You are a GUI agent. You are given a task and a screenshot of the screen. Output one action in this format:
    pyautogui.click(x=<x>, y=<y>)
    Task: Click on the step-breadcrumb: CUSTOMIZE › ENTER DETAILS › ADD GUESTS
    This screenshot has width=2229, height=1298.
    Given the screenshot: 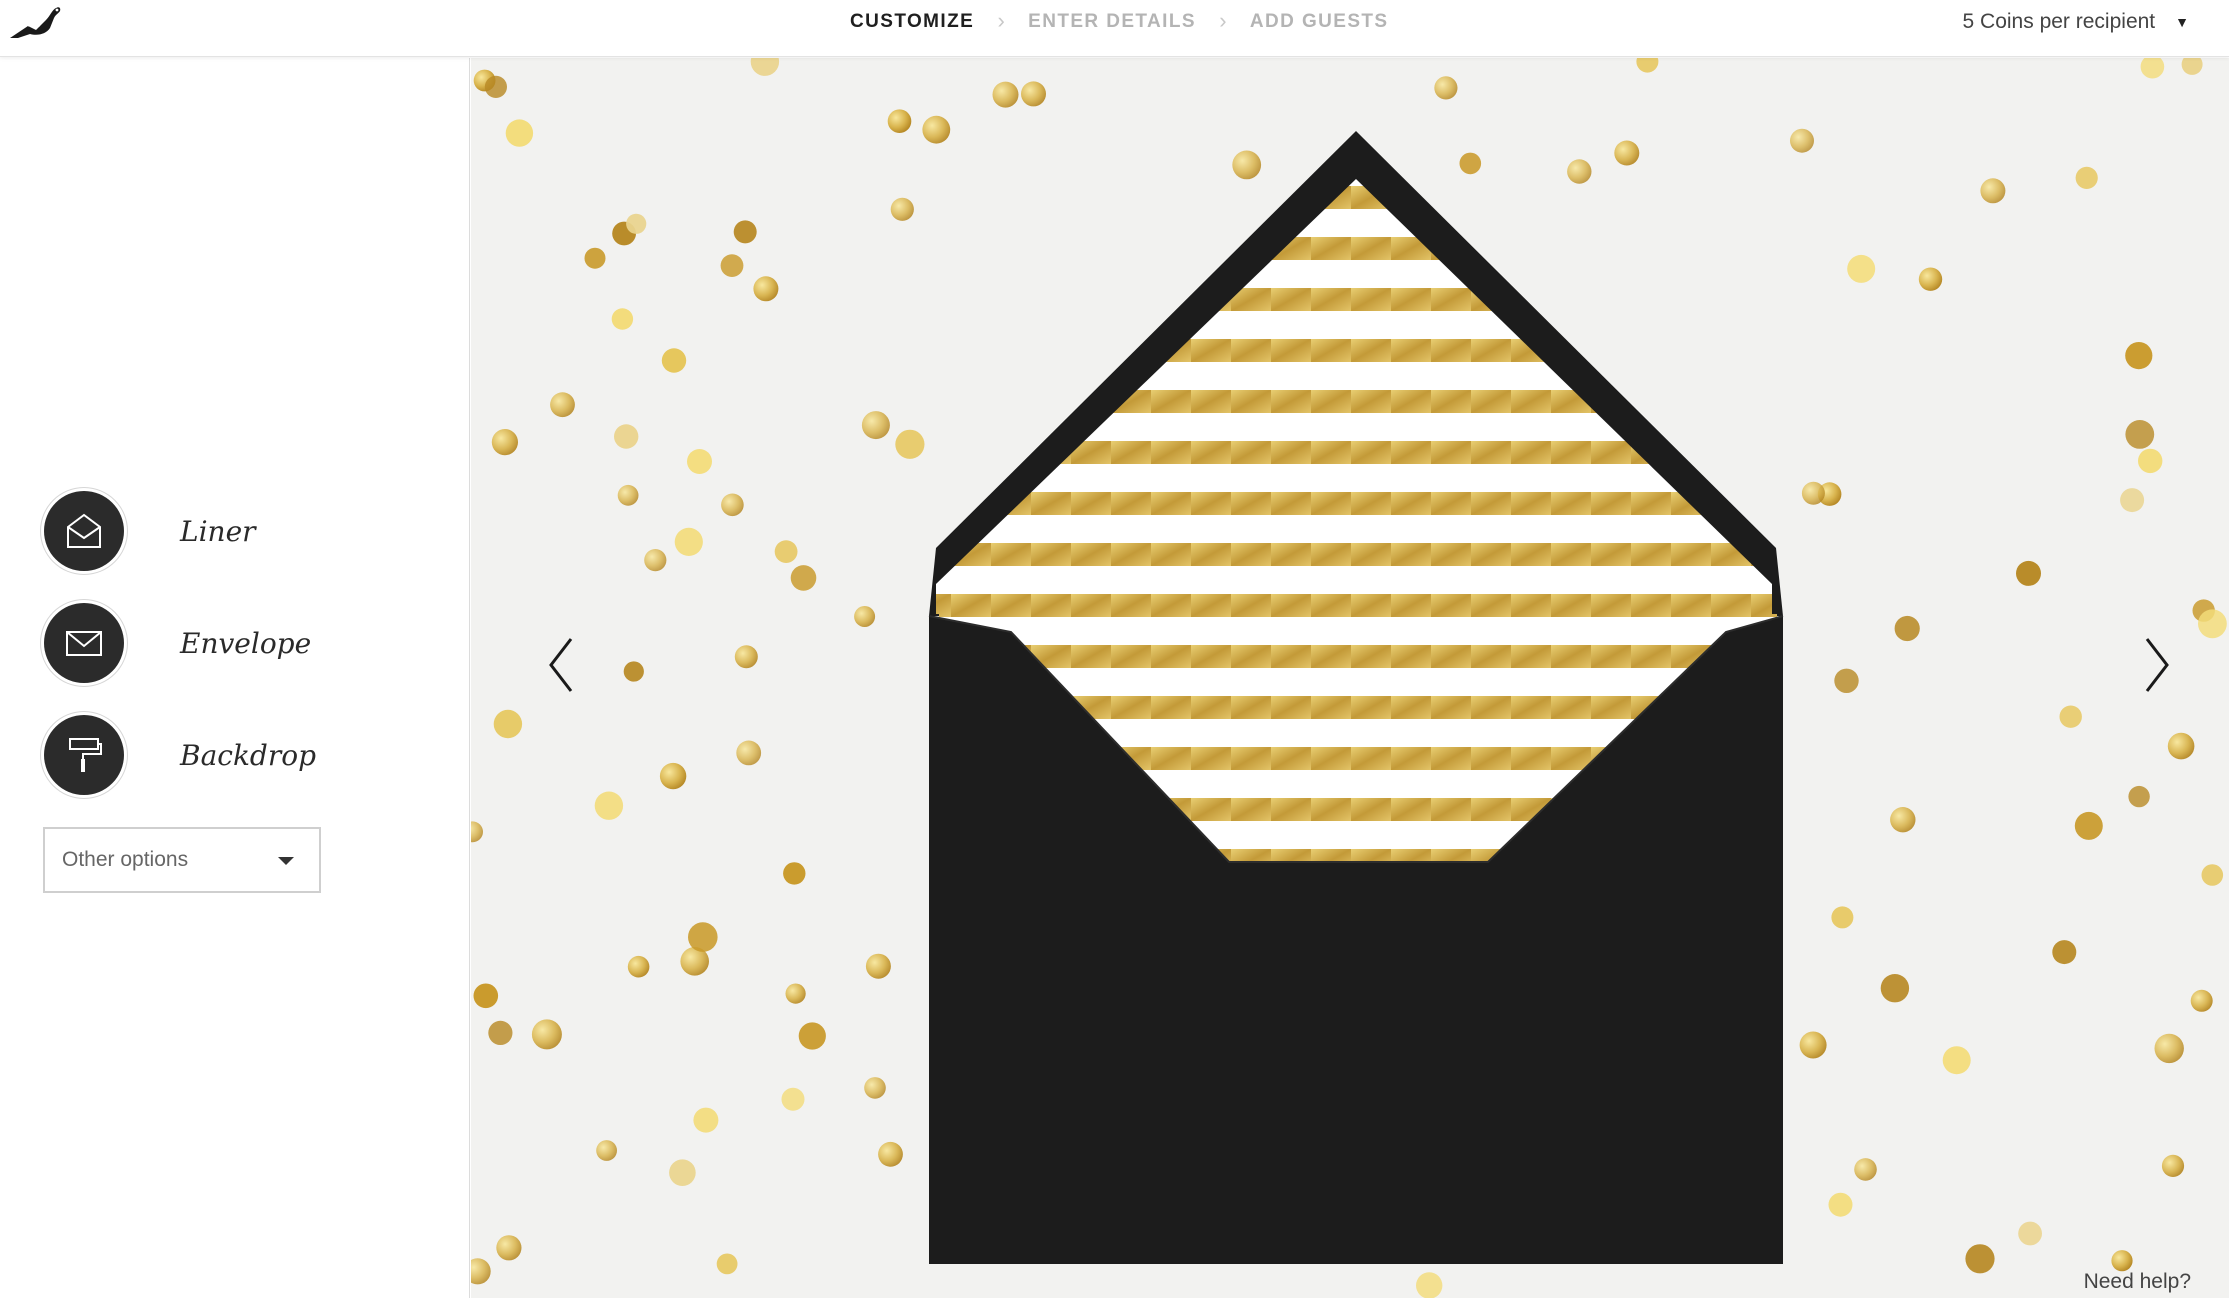 What is the action you would take?
    pyautogui.click(x=1119, y=21)
    